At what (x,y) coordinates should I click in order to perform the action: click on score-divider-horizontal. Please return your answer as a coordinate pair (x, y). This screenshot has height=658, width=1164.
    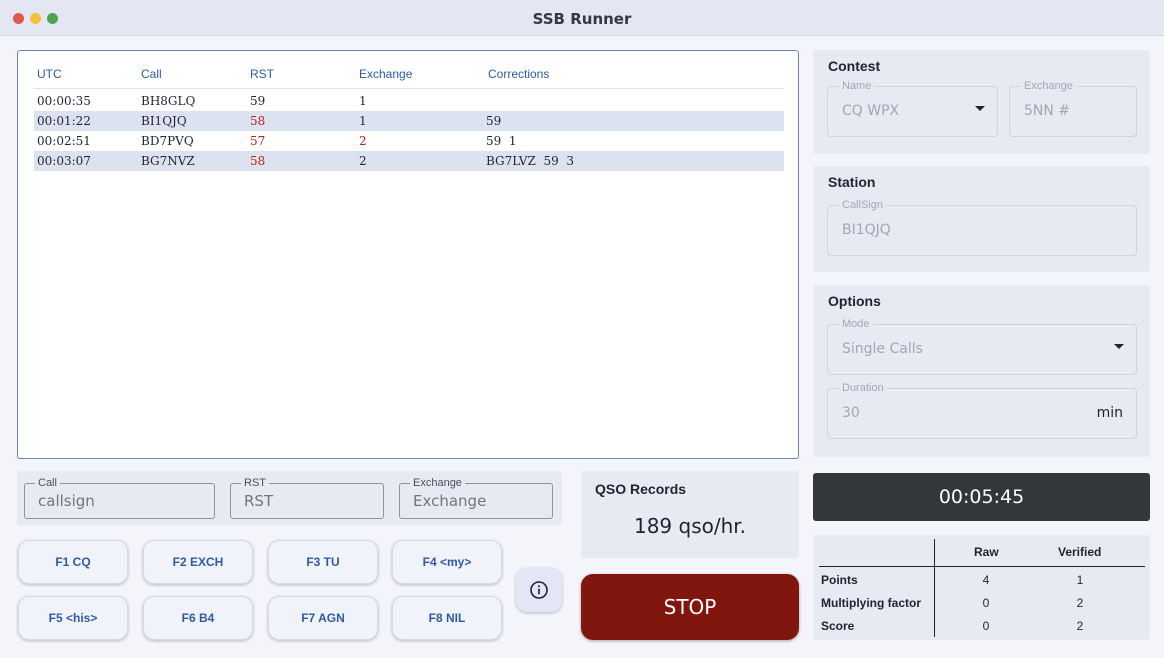
    Looking at the image, I should click on (982, 566).